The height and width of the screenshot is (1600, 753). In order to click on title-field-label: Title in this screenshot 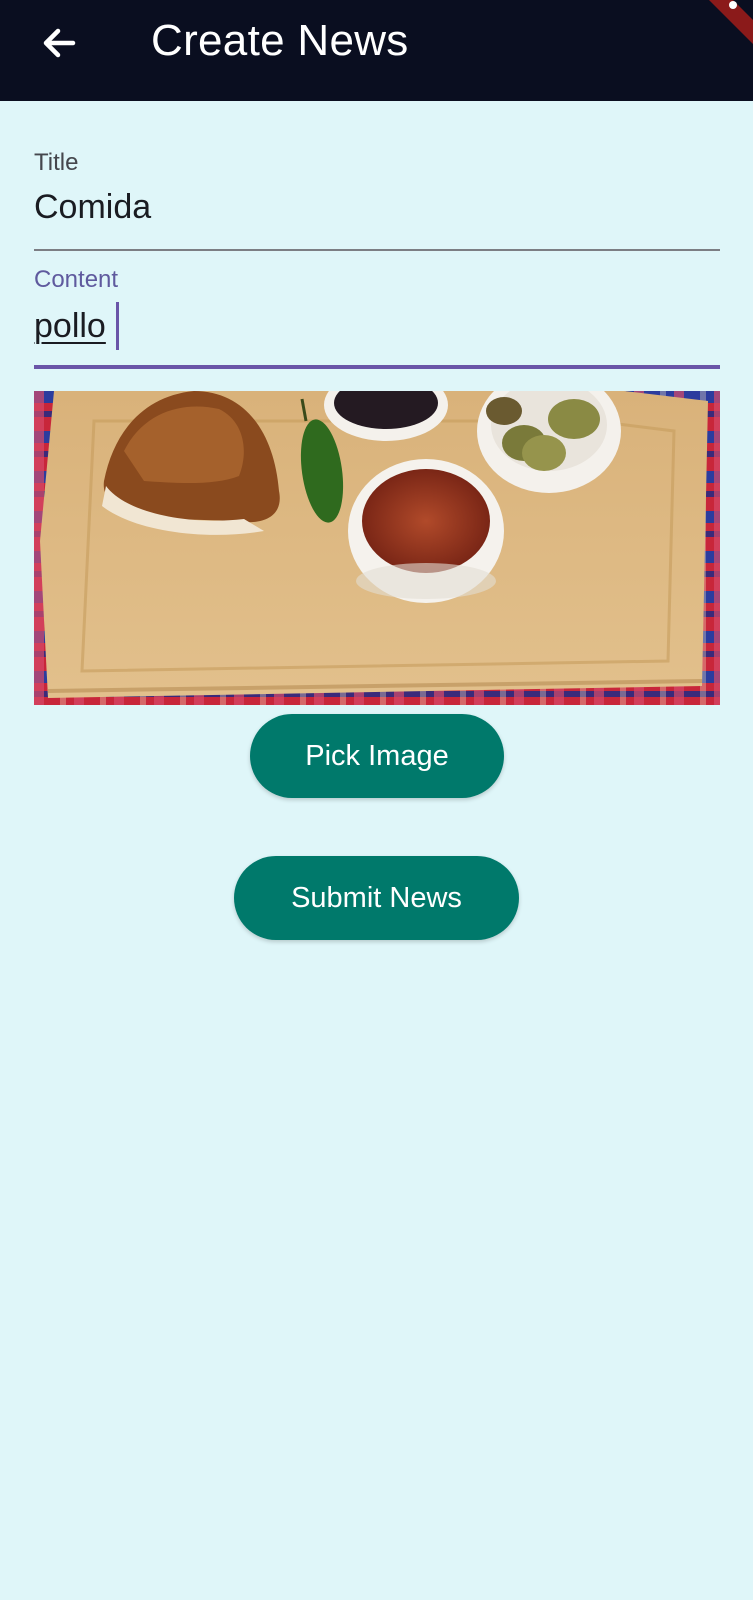, I will do `click(56, 162)`.